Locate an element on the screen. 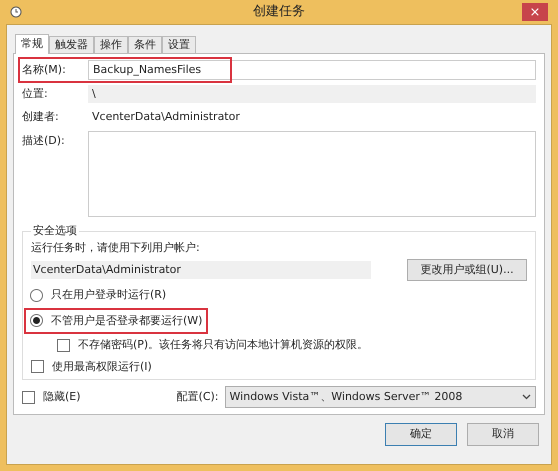 The image size is (558, 471). name-field: Backup_NamesFiles is located at coordinates (312, 70).